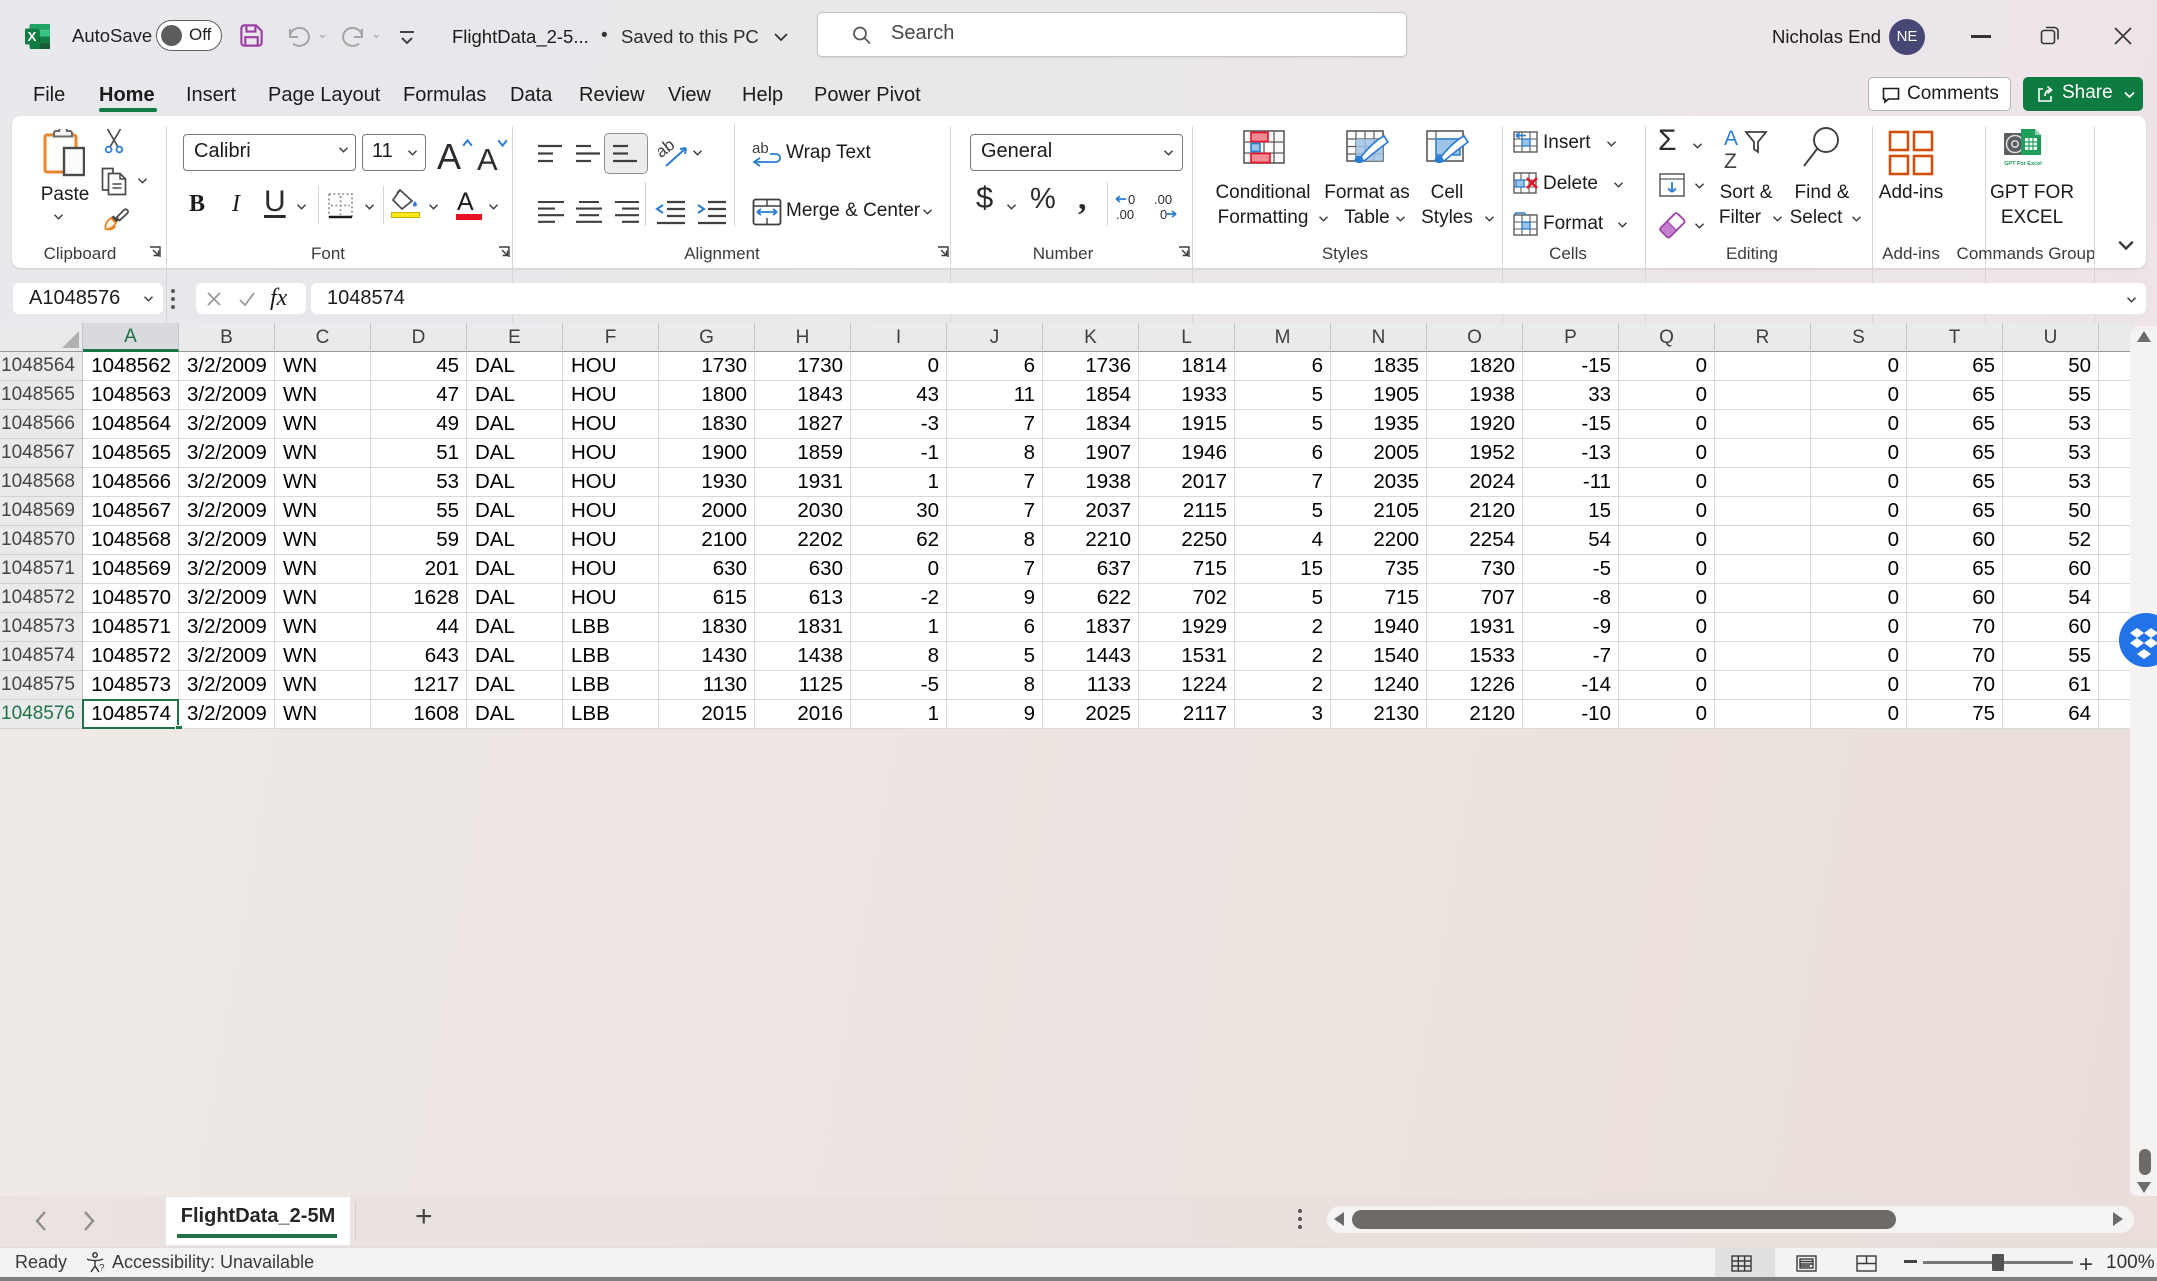 The height and width of the screenshot is (1281, 2157). I want to click on svg-text: A, so click(1731, 139).